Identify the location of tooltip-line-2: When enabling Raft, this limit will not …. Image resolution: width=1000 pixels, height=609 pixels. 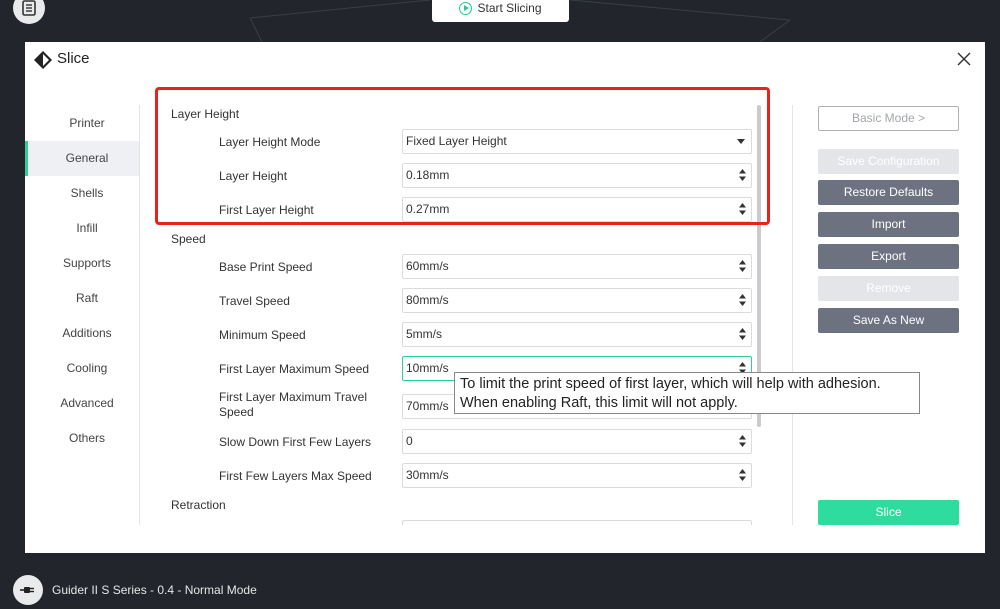
(599, 403).